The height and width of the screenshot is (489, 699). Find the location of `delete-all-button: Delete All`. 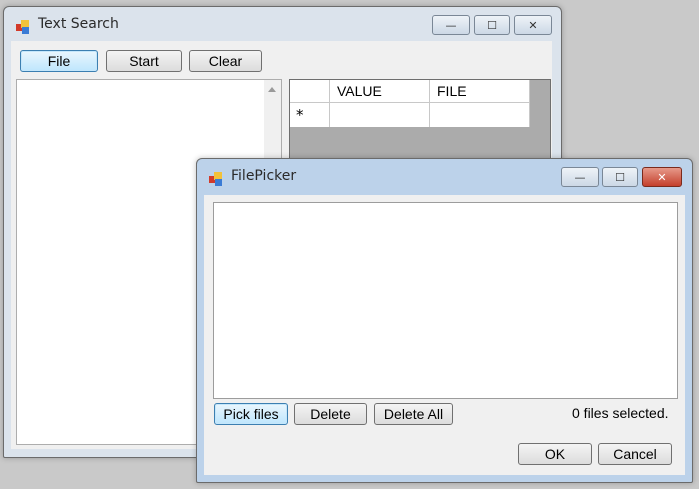

delete-all-button: Delete All is located at coordinates (413, 414).